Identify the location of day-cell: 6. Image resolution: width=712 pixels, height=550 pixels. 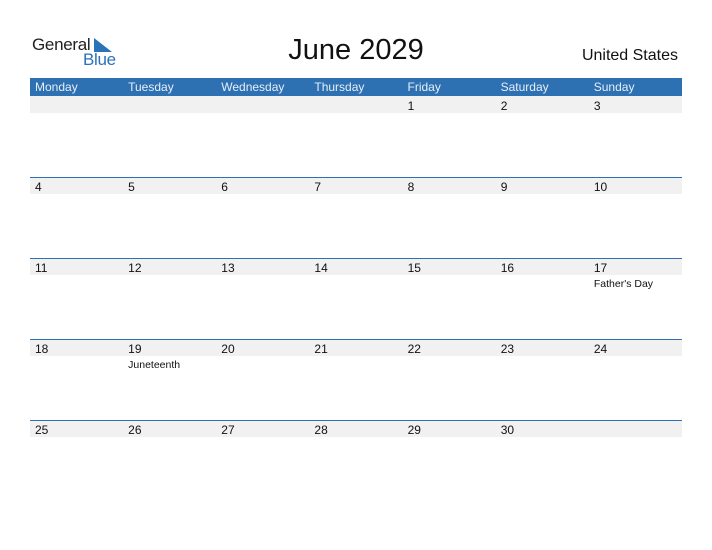
(262, 217).